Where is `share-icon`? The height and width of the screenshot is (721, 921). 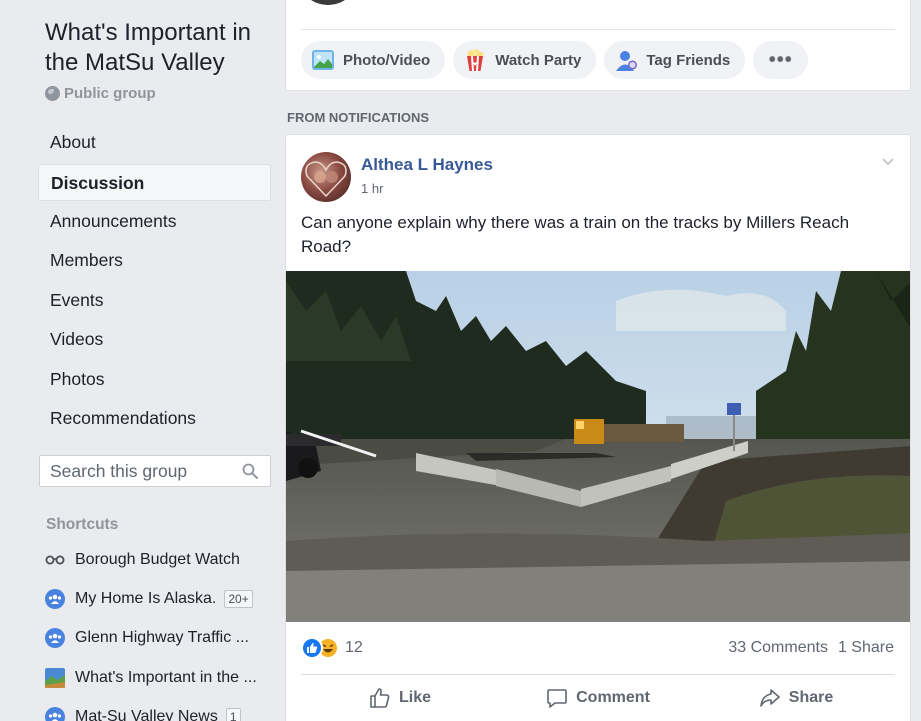 share-icon is located at coordinates (769, 698).